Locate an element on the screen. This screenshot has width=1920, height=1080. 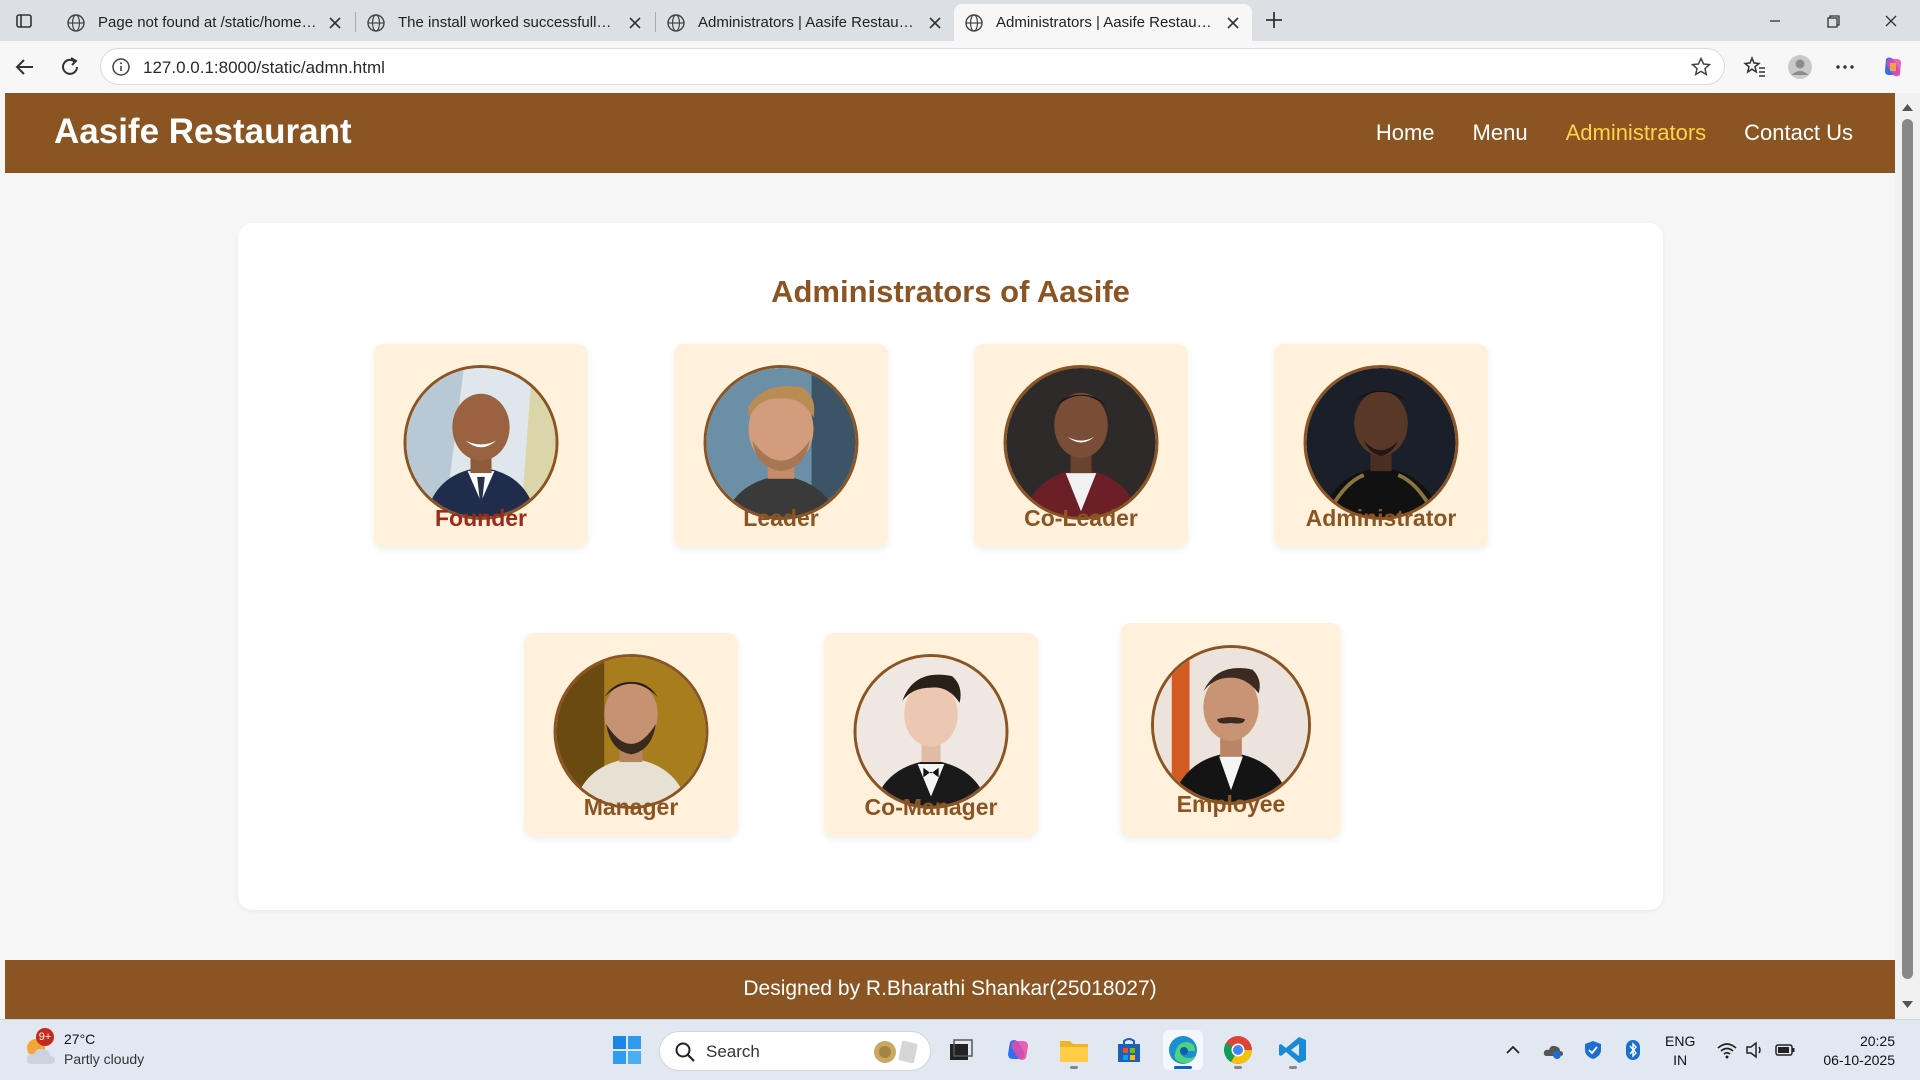
page-scrollbar is located at coordinates (1907, 556).